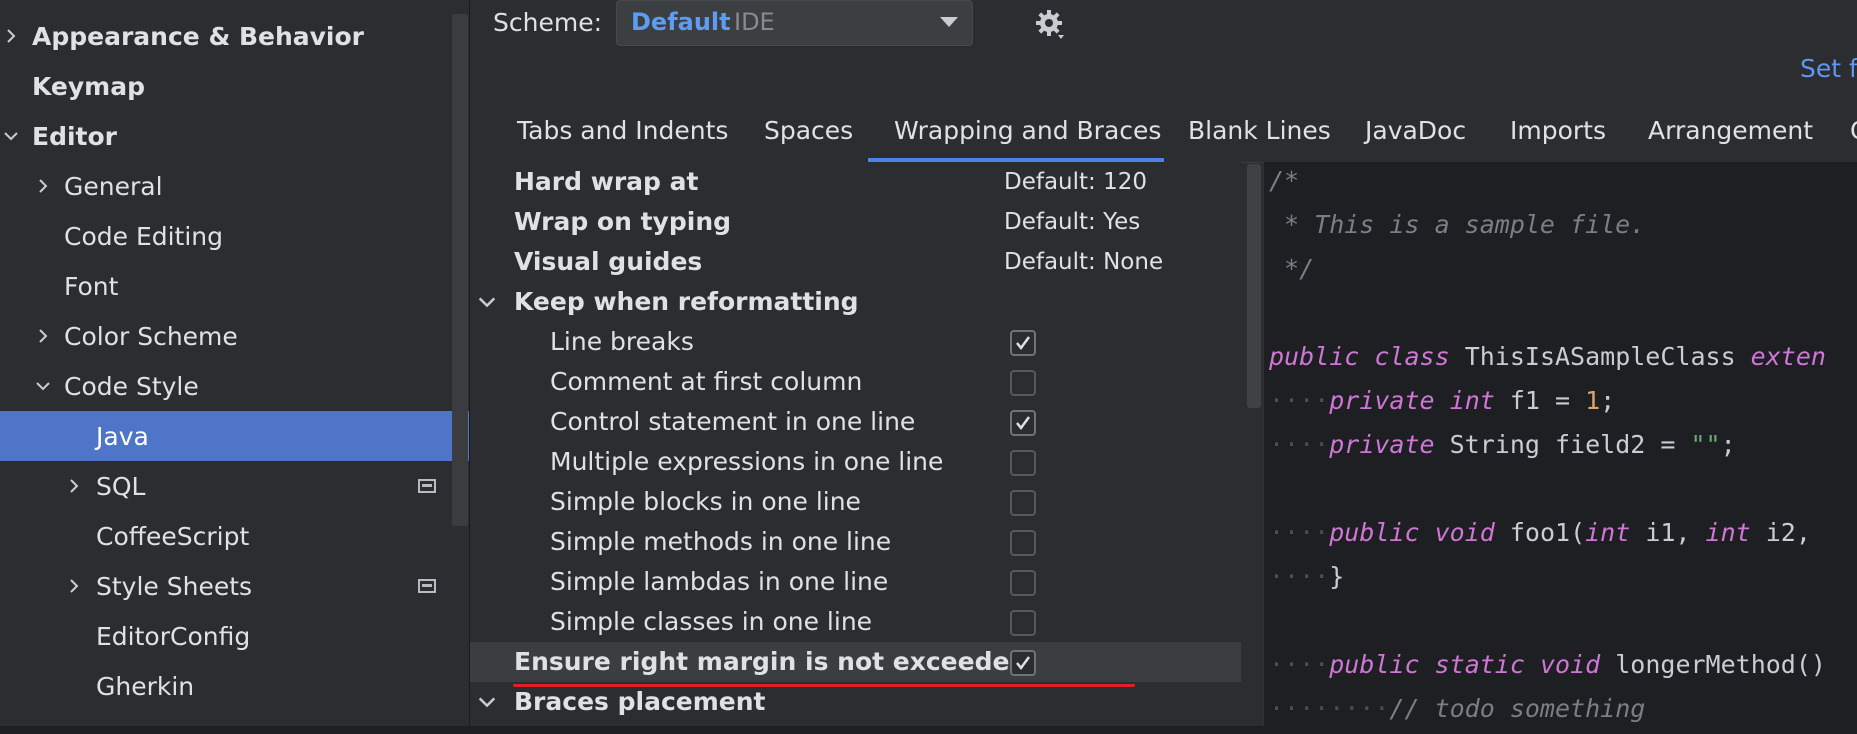 The image size is (1857, 734). Describe the element at coordinates (1562, 444) in the screenshot. I see `code-identifier: String field2 =` at that location.